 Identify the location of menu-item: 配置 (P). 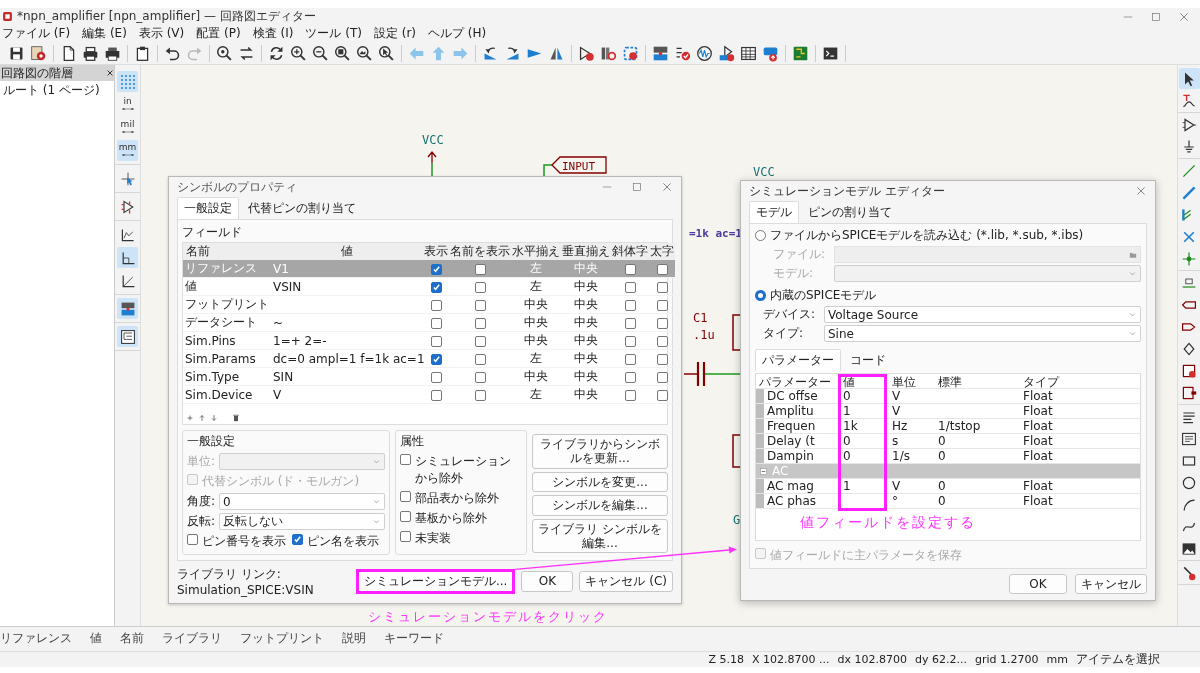
(218, 33).